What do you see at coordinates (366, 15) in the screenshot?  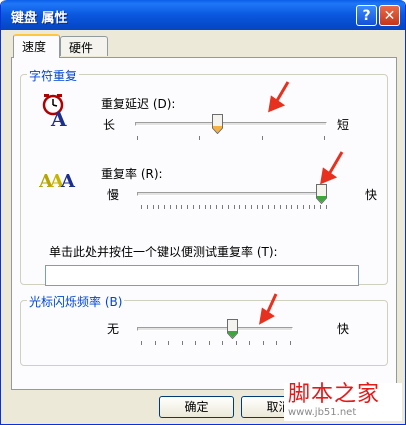 I see `help-button: ?` at bounding box center [366, 15].